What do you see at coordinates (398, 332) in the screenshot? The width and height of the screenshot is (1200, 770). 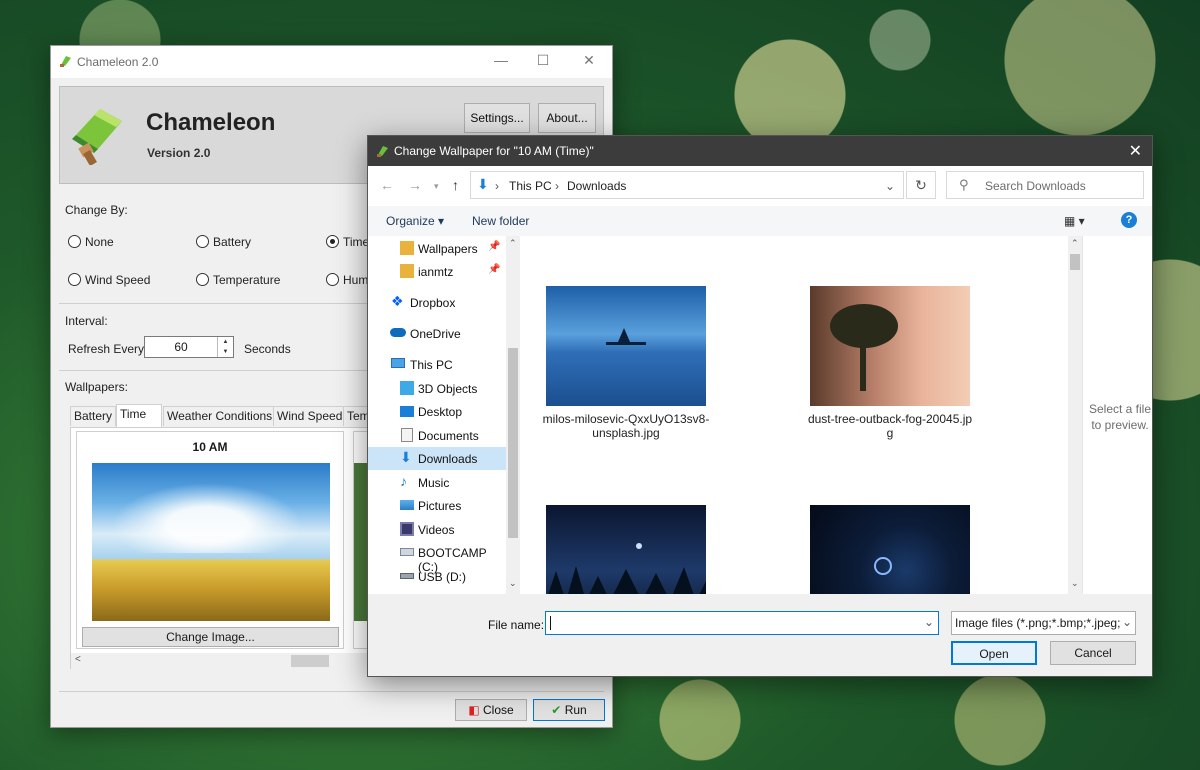 I see `cloud-icon` at bounding box center [398, 332].